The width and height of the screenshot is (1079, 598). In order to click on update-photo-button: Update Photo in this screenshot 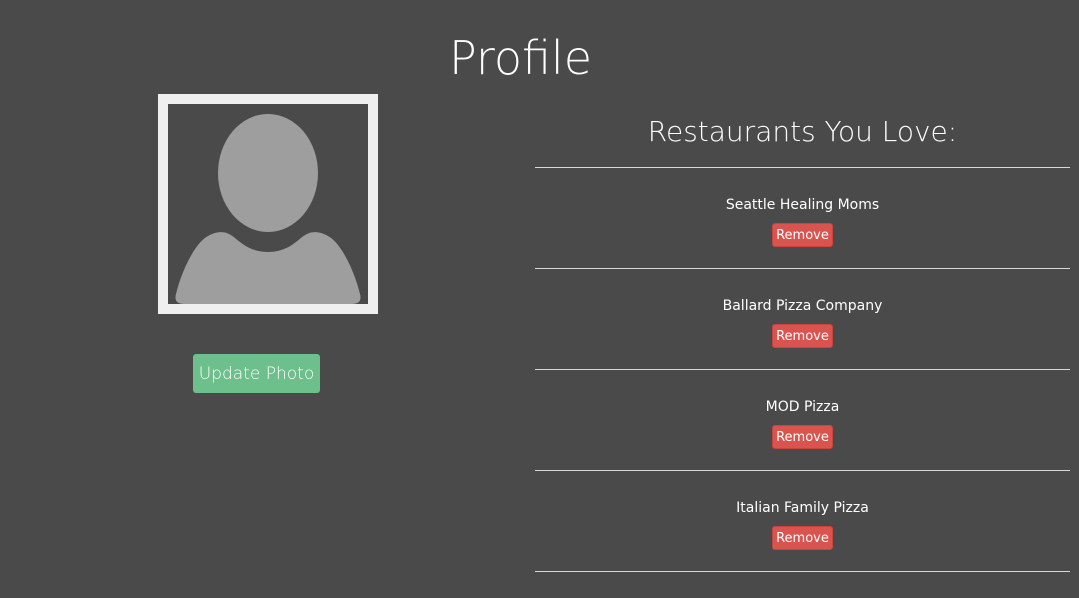, I will do `click(256, 373)`.